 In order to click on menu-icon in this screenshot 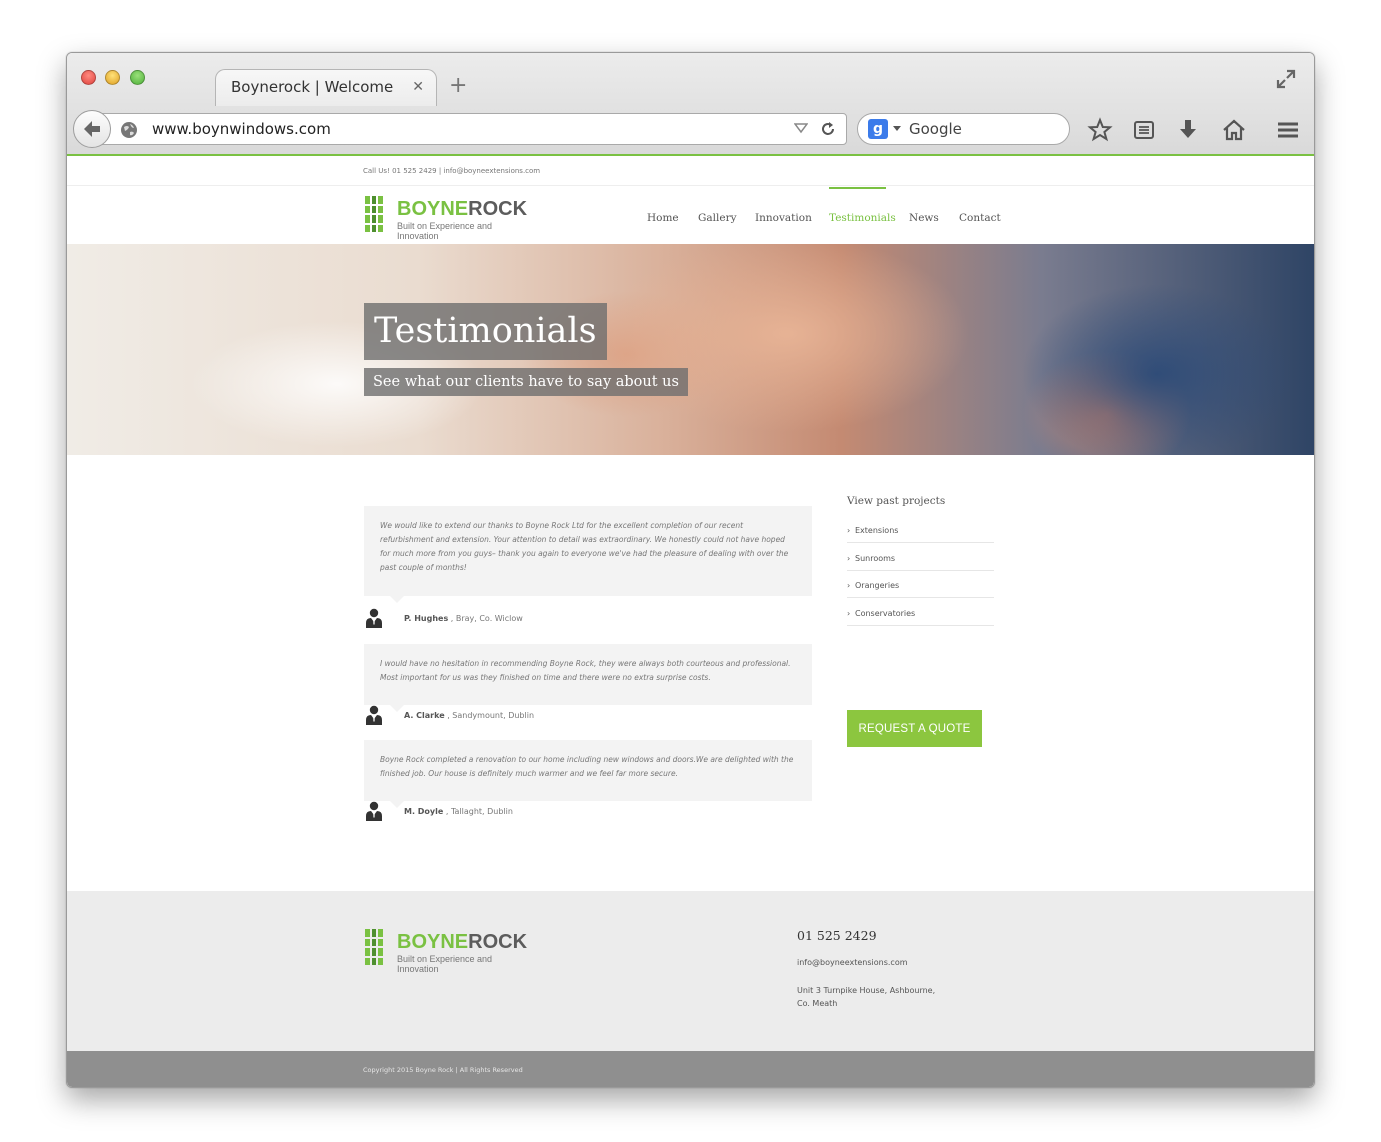, I will do `click(1288, 130)`.